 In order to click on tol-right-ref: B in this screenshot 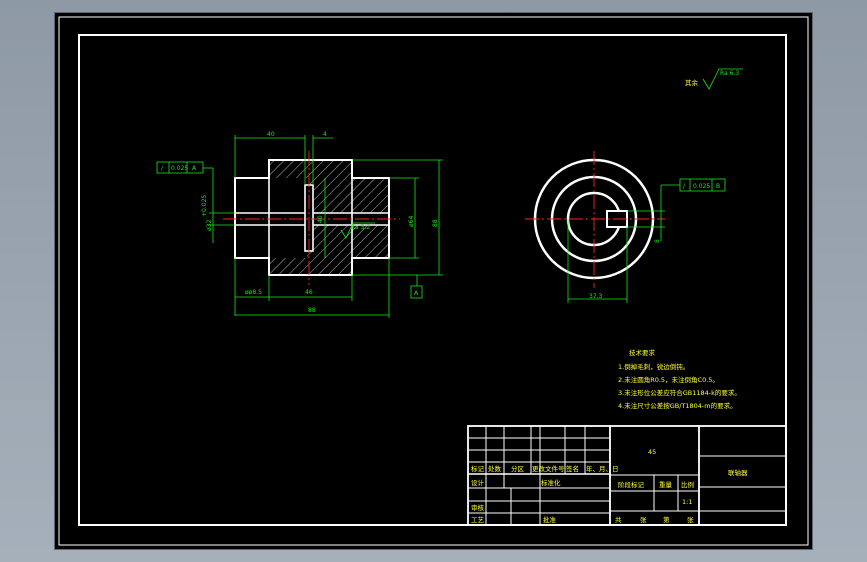, I will do `click(718, 186)`.